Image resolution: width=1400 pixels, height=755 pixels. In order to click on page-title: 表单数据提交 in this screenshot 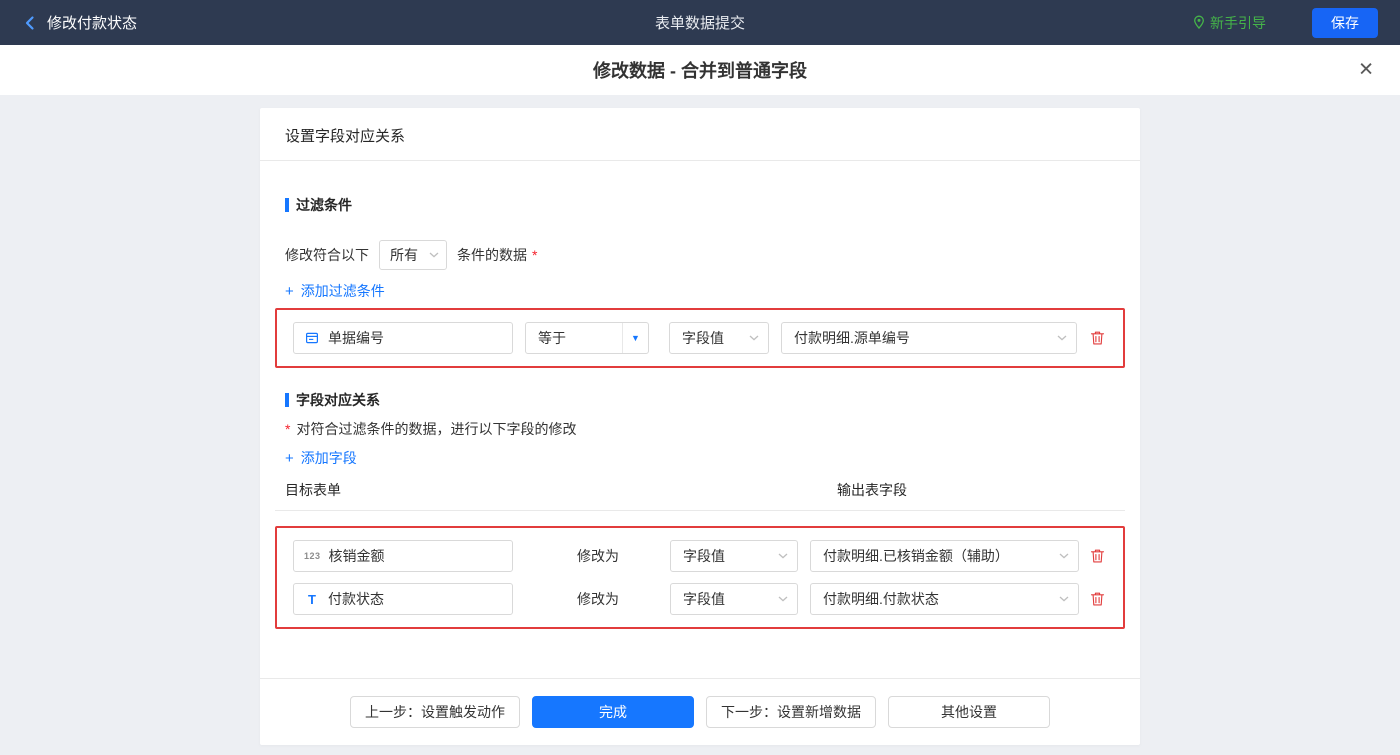, I will do `click(699, 23)`.